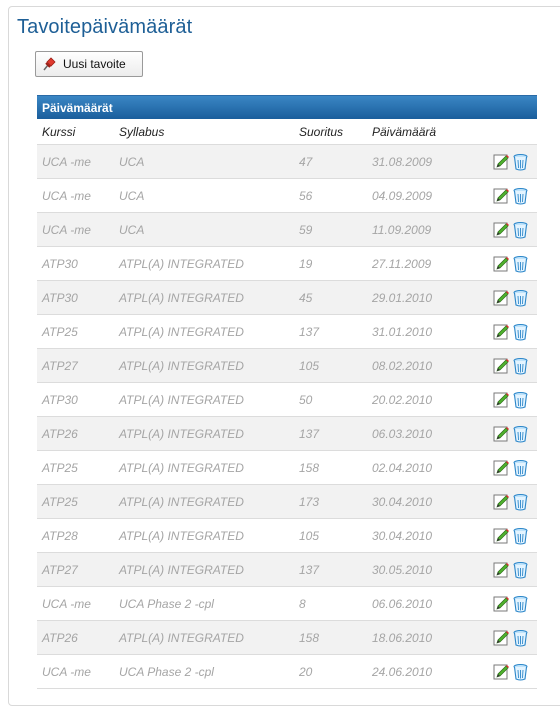  Describe the element at coordinates (404, 131) in the screenshot. I see `header-date: Päivämäärä` at that location.